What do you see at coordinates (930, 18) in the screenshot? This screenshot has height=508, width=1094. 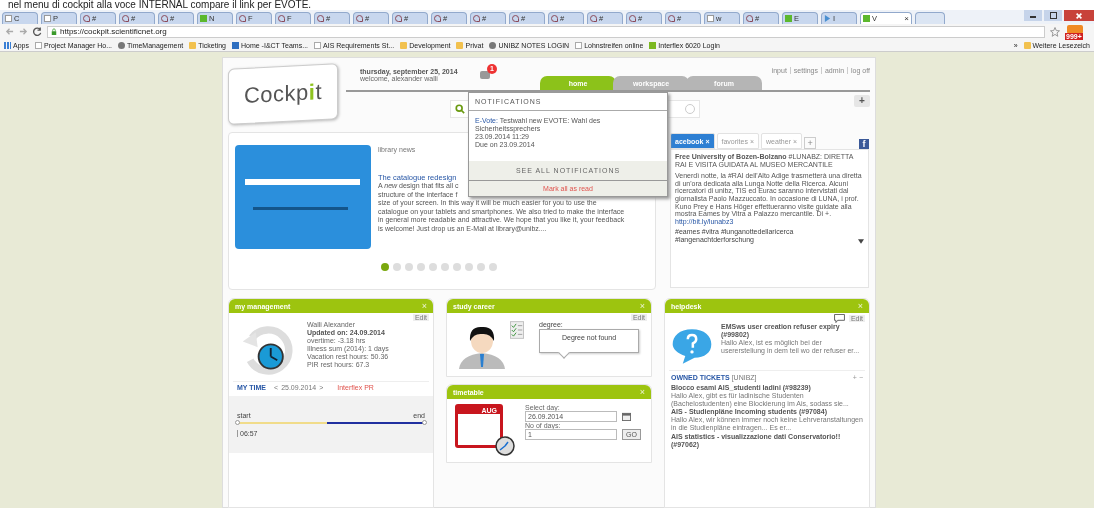 I see `new-tab-button` at bounding box center [930, 18].